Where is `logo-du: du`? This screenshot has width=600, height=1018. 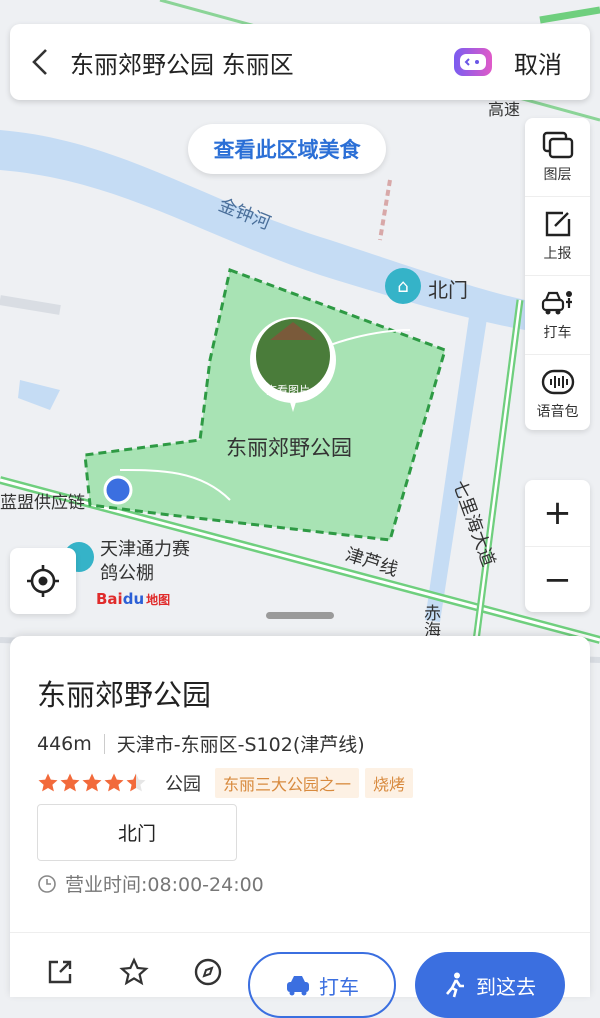
logo-du: du is located at coordinates (133, 599).